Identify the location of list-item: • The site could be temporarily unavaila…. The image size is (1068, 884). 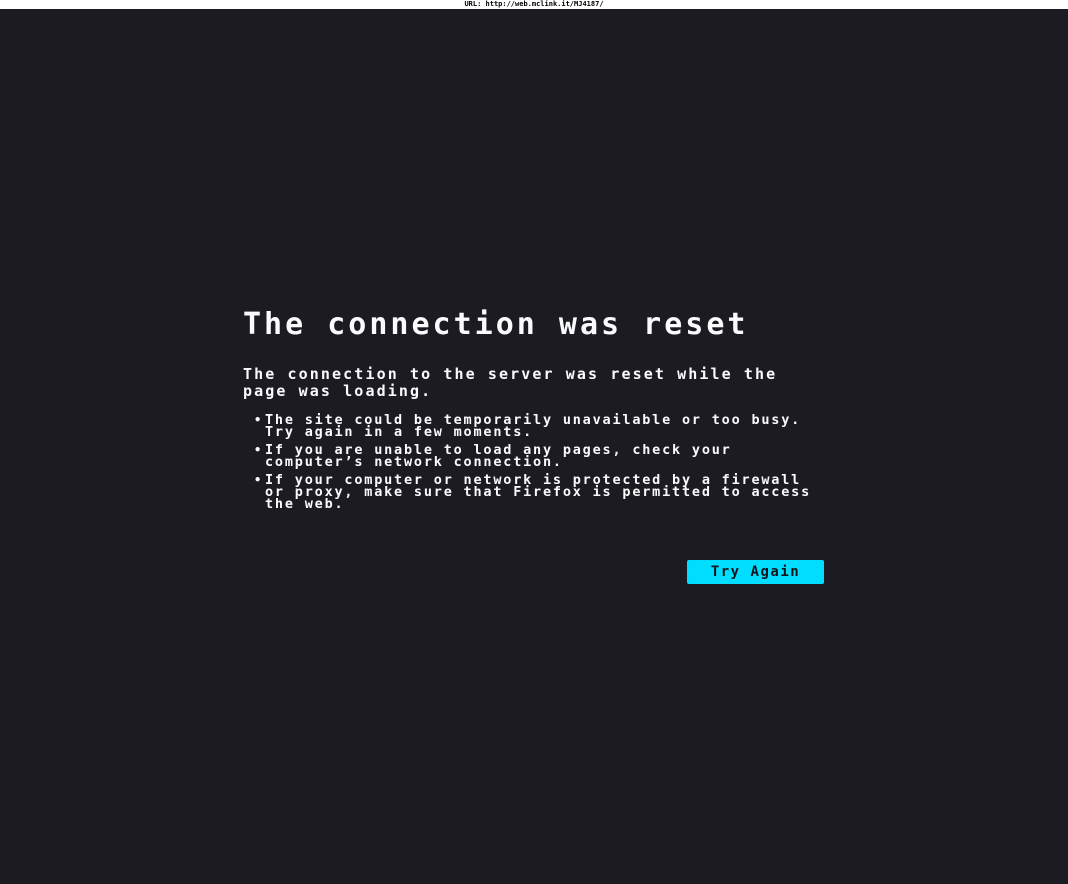
(539, 426).